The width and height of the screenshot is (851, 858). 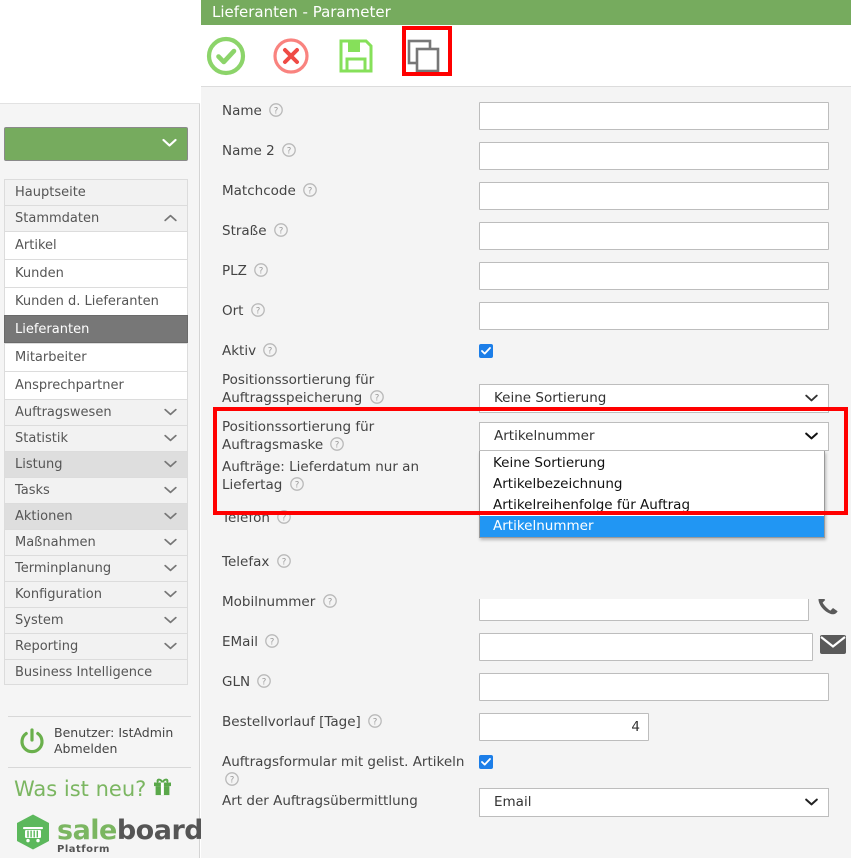 I want to click on brand-platform: Platform, so click(x=83, y=849).